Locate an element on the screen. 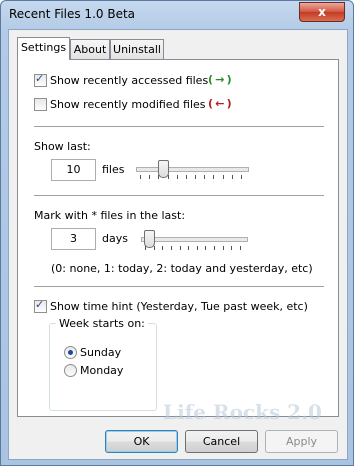 The width and height of the screenshot is (354, 466). monday-label: Monday is located at coordinates (101, 370).